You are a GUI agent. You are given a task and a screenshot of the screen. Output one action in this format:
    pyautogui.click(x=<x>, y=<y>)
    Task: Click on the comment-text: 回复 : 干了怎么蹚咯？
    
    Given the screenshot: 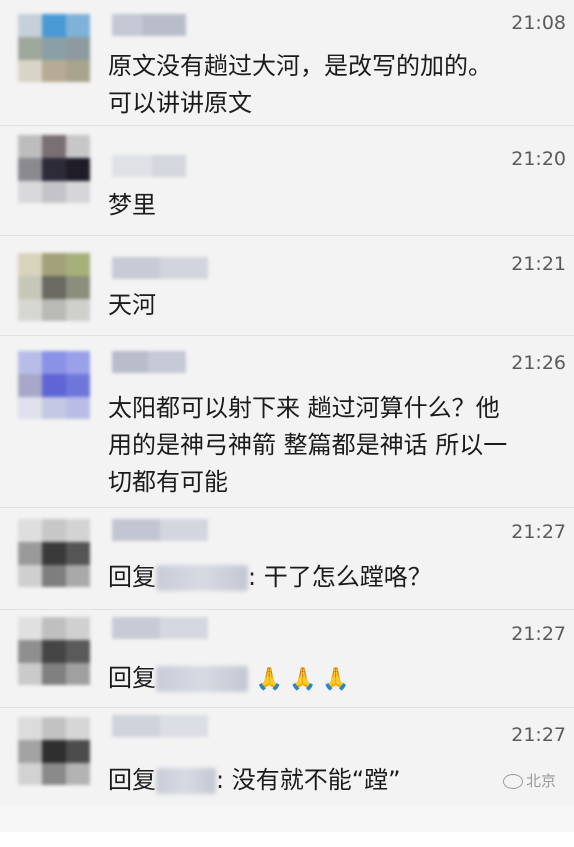 What is the action you would take?
    pyautogui.click(x=331, y=577)
    